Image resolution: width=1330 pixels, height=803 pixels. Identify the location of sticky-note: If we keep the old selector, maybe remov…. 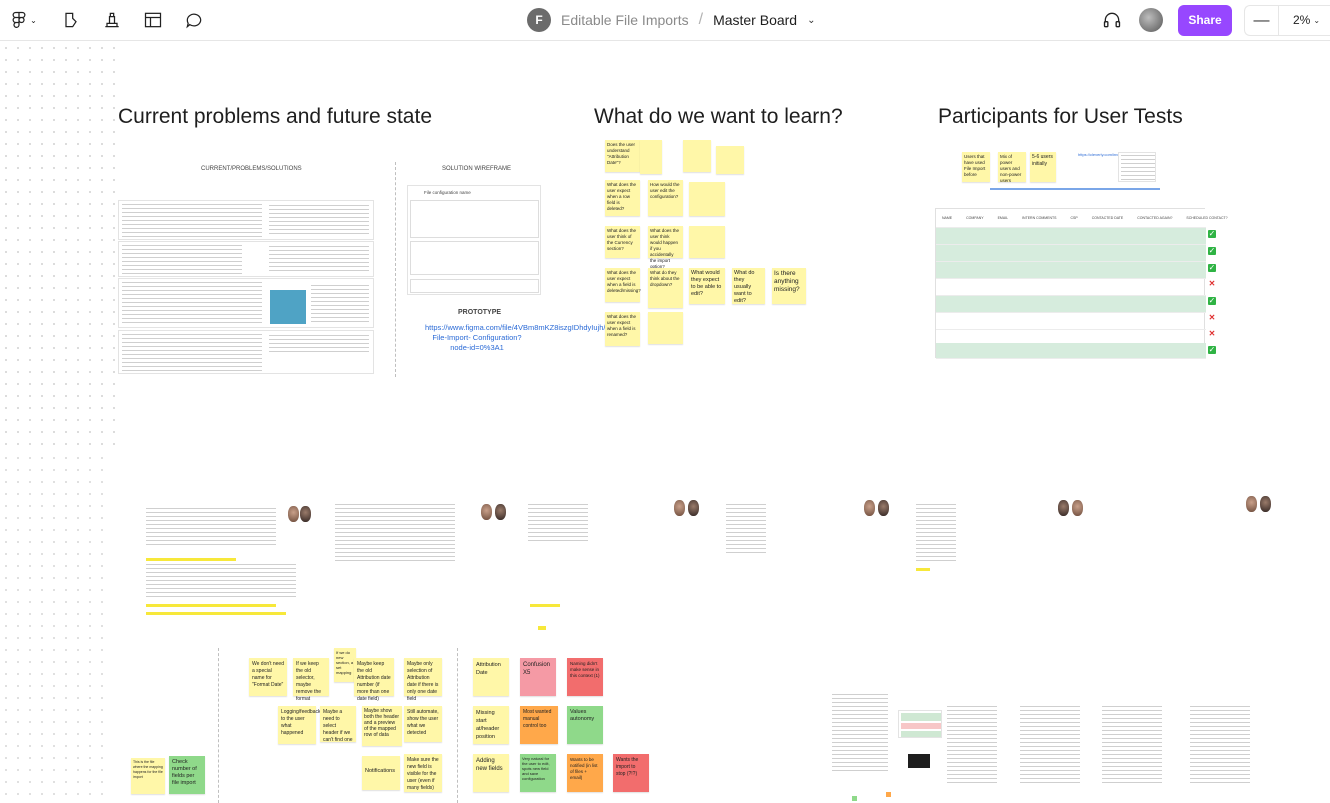
(311, 680).